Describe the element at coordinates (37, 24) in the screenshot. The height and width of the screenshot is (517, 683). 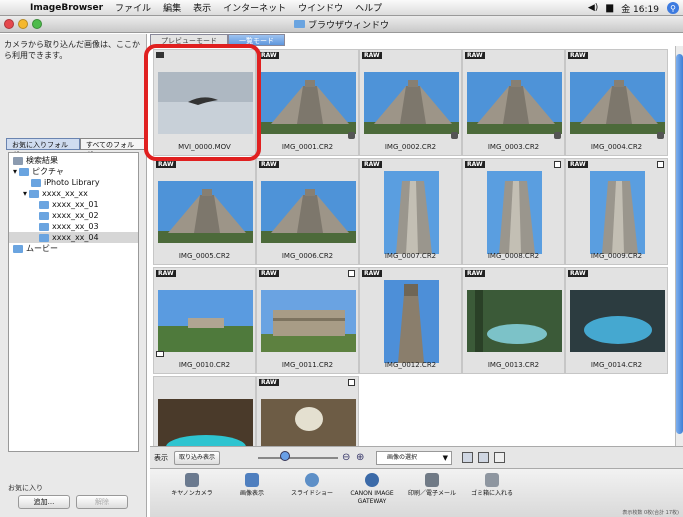
I see `zoom-window-button` at that location.